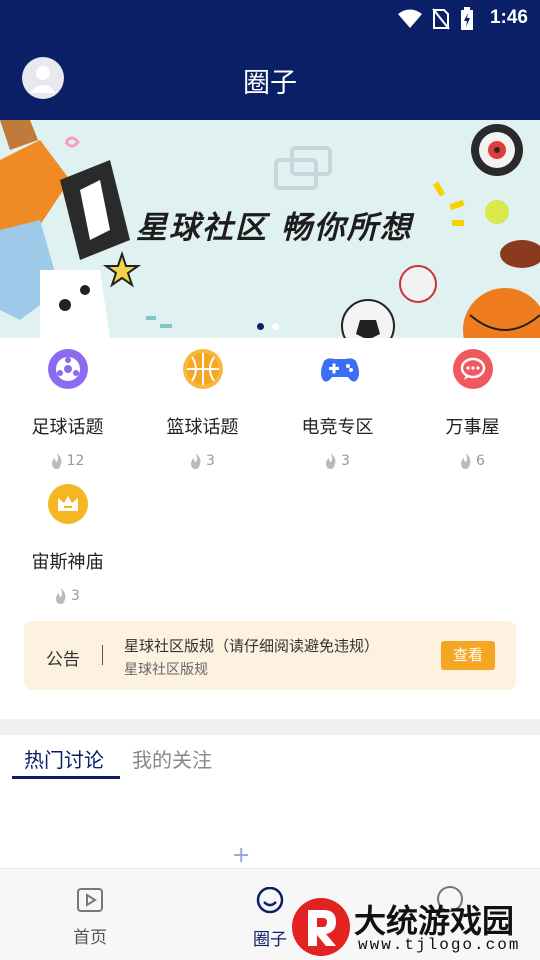 This screenshot has width=540, height=960. What do you see at coordinates (274, 228) in the screenshot?
I see `banner-slogan: 星球社区 畅你所想` at bounding box center [274, 228].